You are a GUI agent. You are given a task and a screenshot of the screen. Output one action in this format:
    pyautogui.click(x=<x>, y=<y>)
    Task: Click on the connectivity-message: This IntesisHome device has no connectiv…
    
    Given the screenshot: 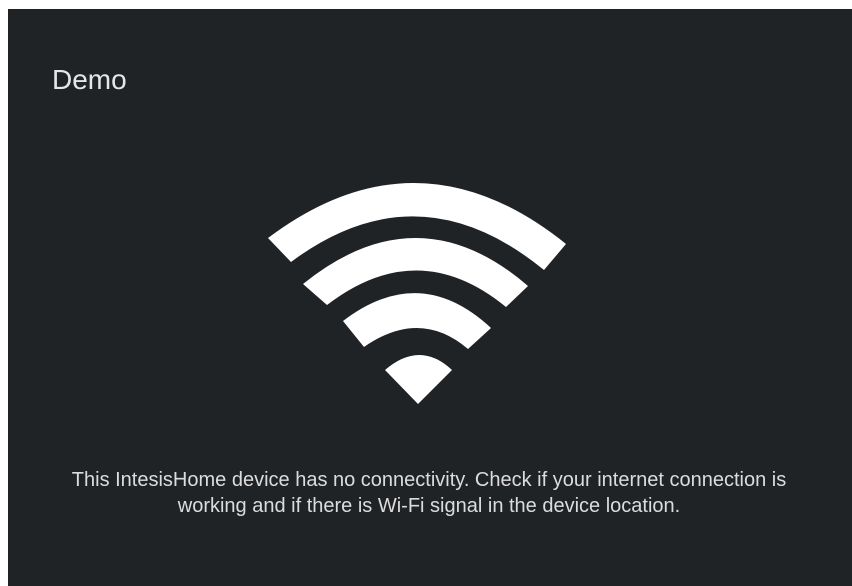 What is the action you would take?
    pyautogui.click(x=429, y=493)
    